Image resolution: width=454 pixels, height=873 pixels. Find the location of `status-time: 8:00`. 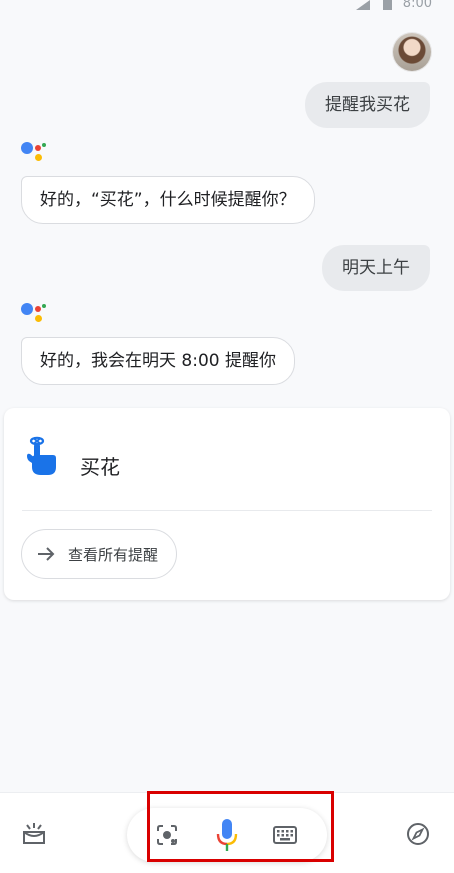

status-time: 8:00 is located at coordinates (417, 5).